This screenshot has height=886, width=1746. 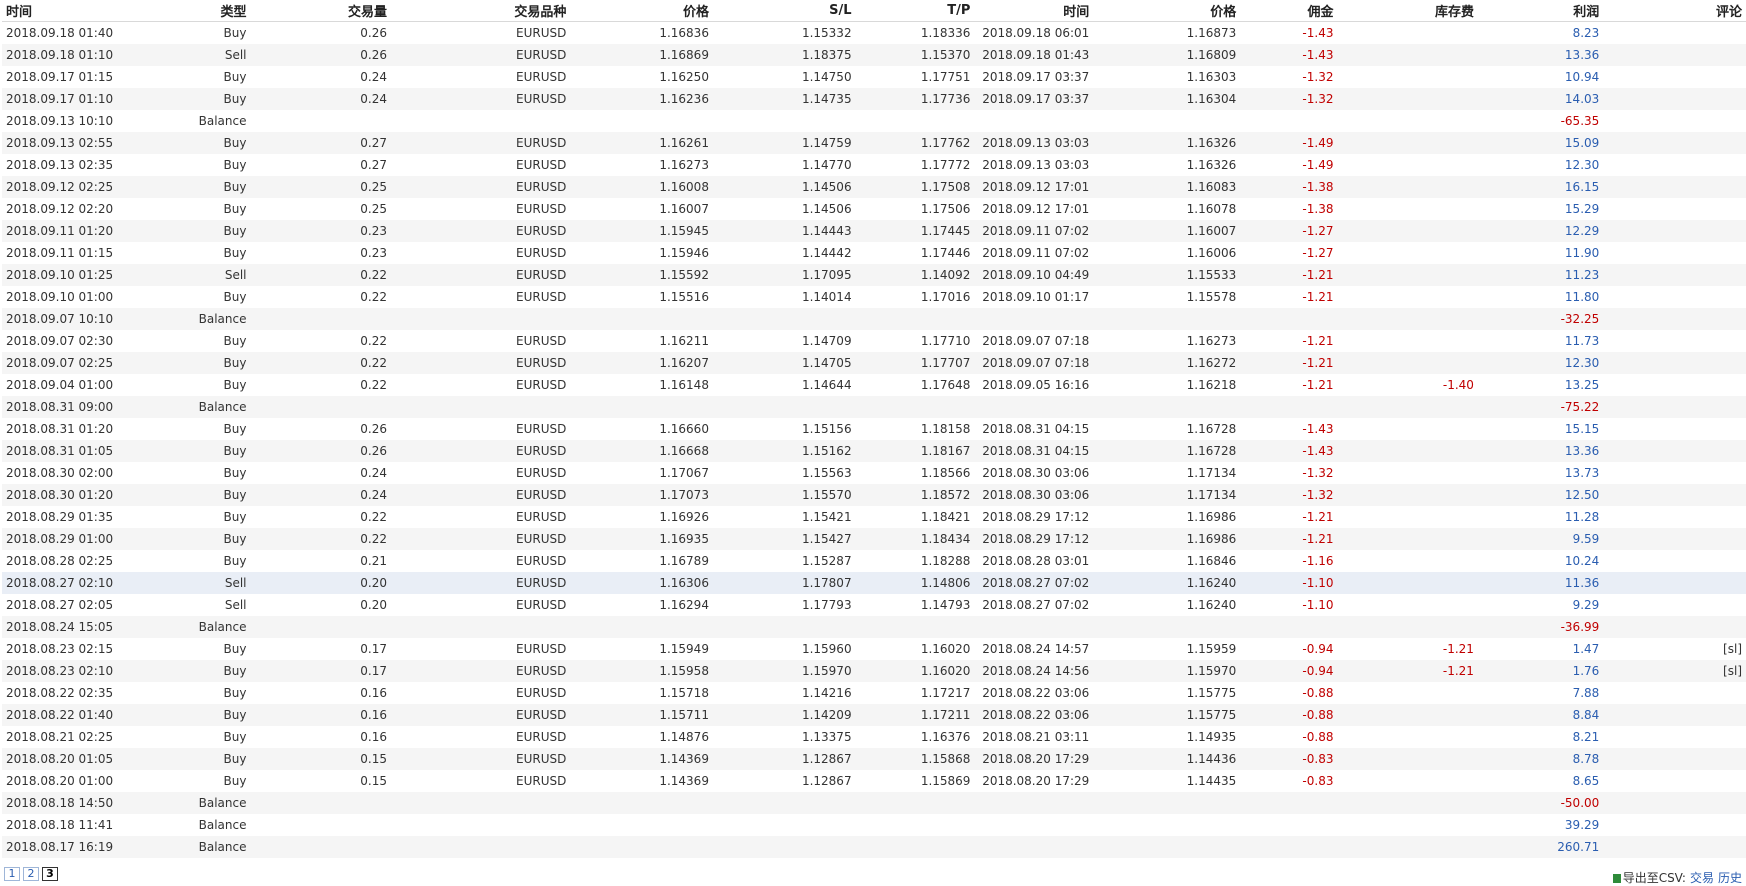 What do you see at coordinates (874, 847) in the screenshot?
I see `table-row: 2018.08.17 16:19 Balance 260.71` at bounding box center [874, 847].